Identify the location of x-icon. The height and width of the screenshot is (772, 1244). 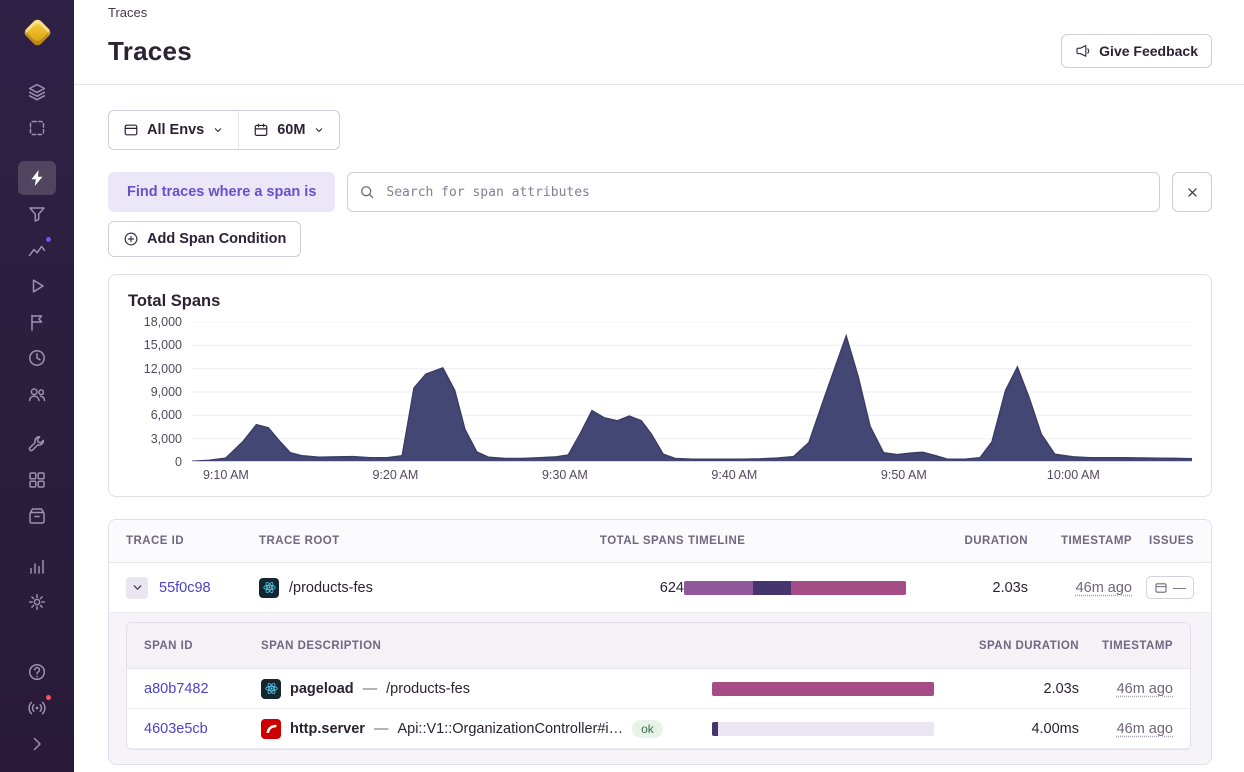
(1192, 192).